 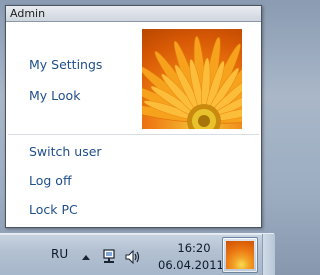 I want to click on popup-title: Admin, so click(x=28, y=13).